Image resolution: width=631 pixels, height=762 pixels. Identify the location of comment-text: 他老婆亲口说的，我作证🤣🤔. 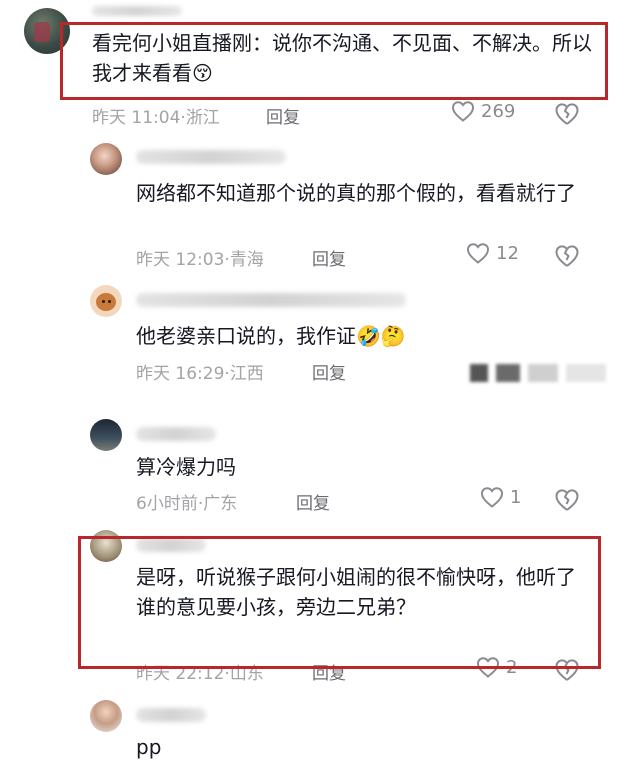
(271, 336).